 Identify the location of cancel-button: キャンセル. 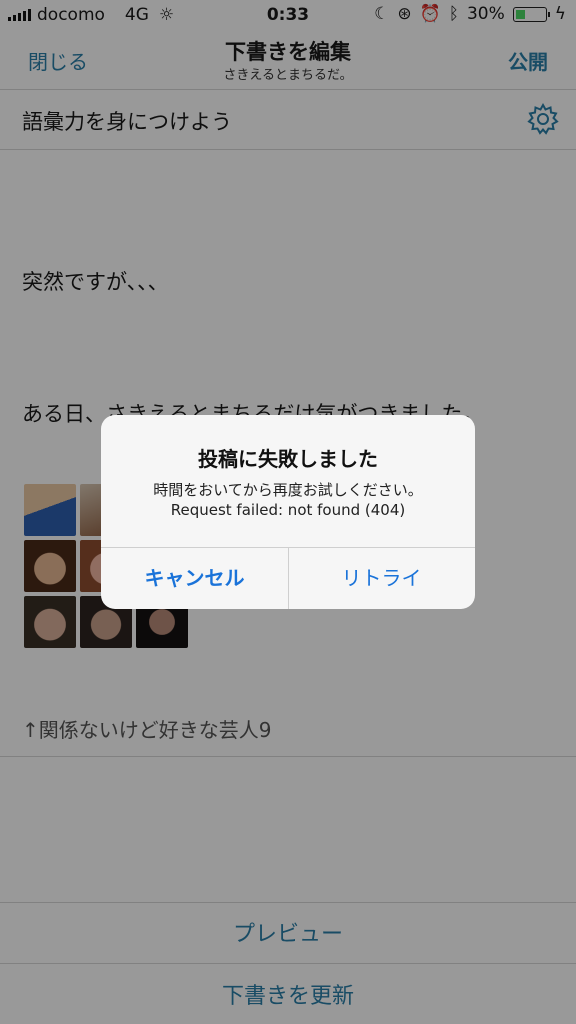
(194, 578).